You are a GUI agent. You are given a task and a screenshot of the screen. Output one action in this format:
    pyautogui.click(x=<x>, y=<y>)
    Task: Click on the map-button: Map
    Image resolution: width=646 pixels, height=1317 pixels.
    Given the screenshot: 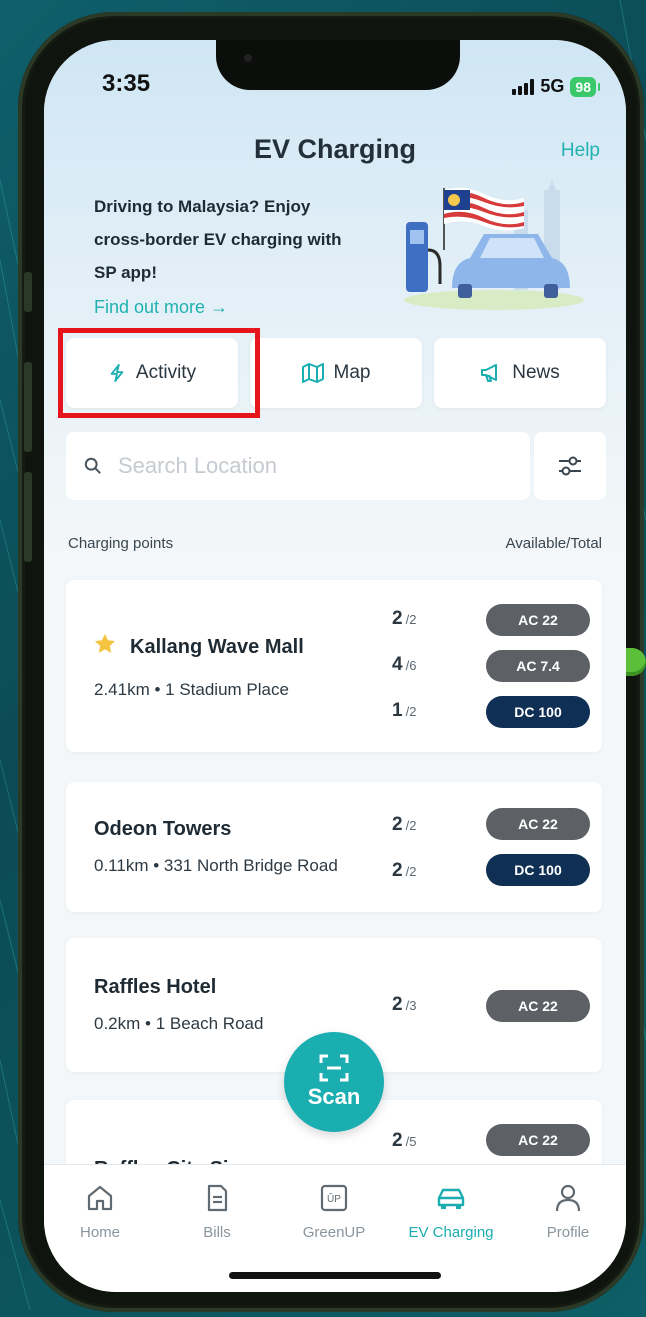 What is the action you would take?
    pyautogui.click(x=336, y=373)
    